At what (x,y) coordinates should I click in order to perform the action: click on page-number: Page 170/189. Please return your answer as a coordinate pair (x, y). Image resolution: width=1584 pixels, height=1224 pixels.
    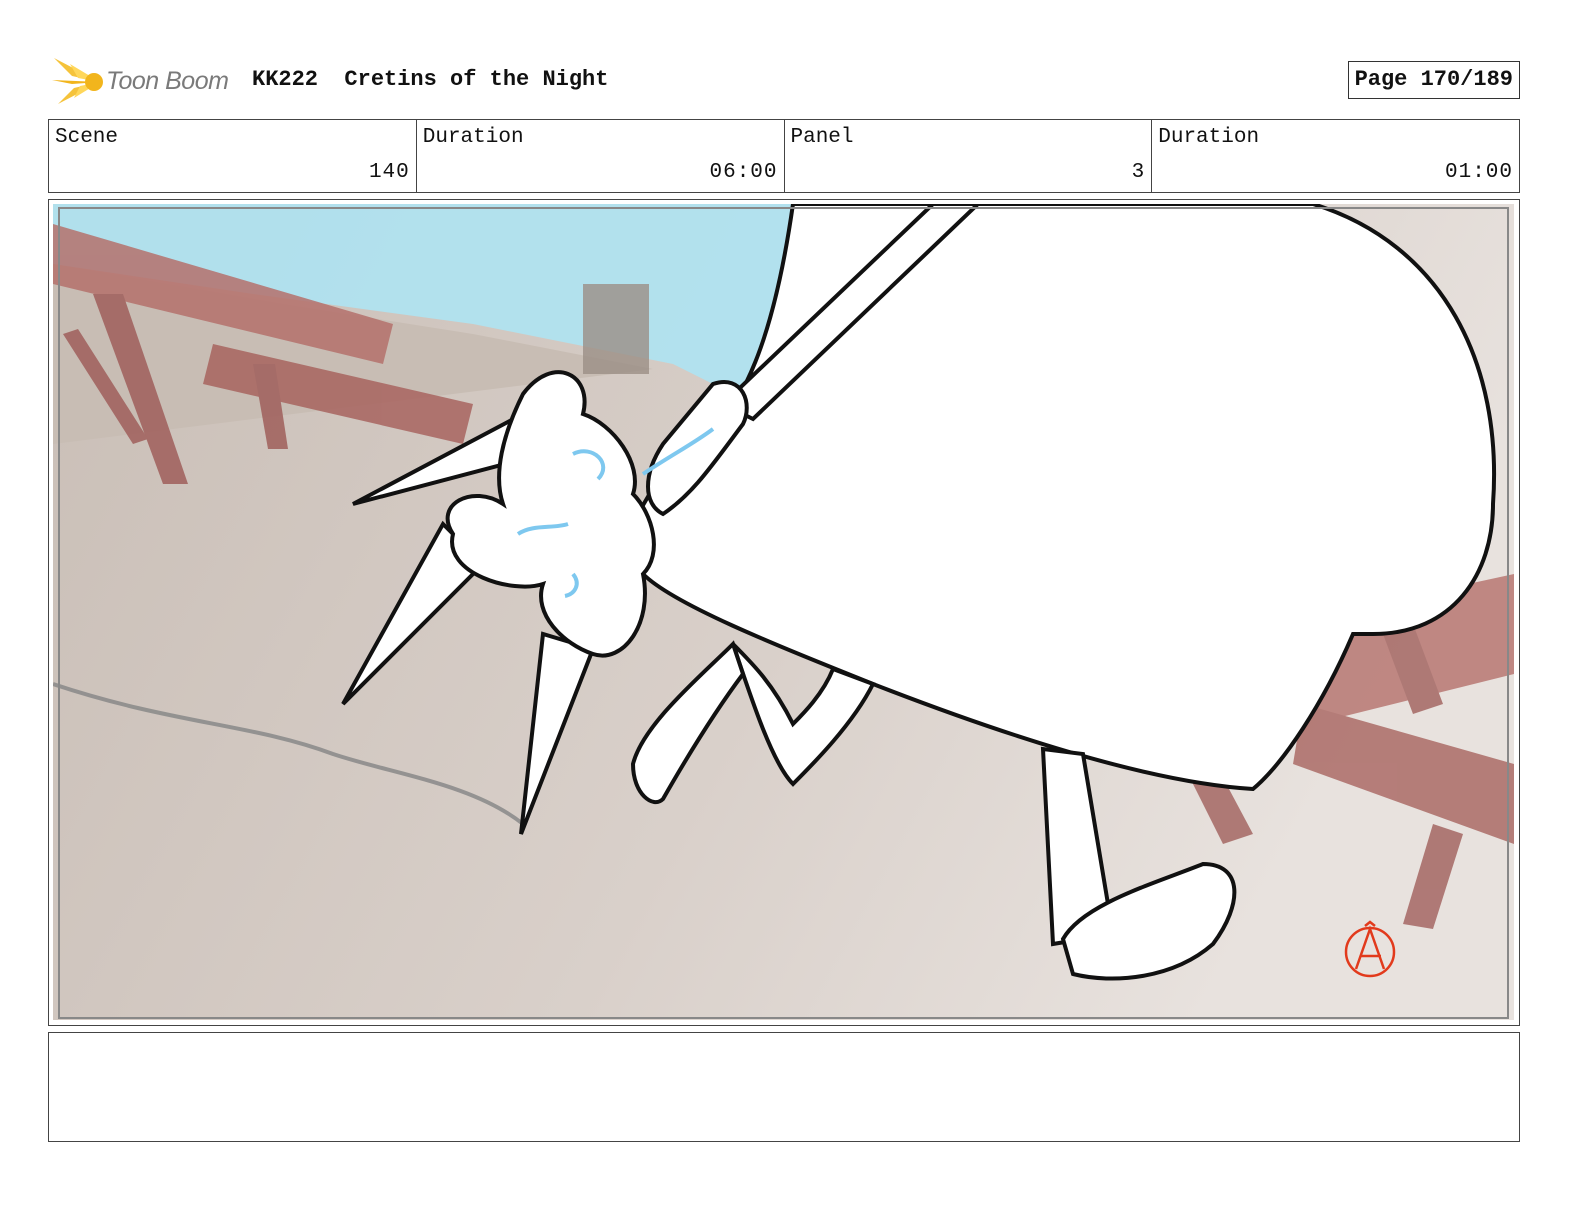
    Looking at the image, I should click on (1433, 80).